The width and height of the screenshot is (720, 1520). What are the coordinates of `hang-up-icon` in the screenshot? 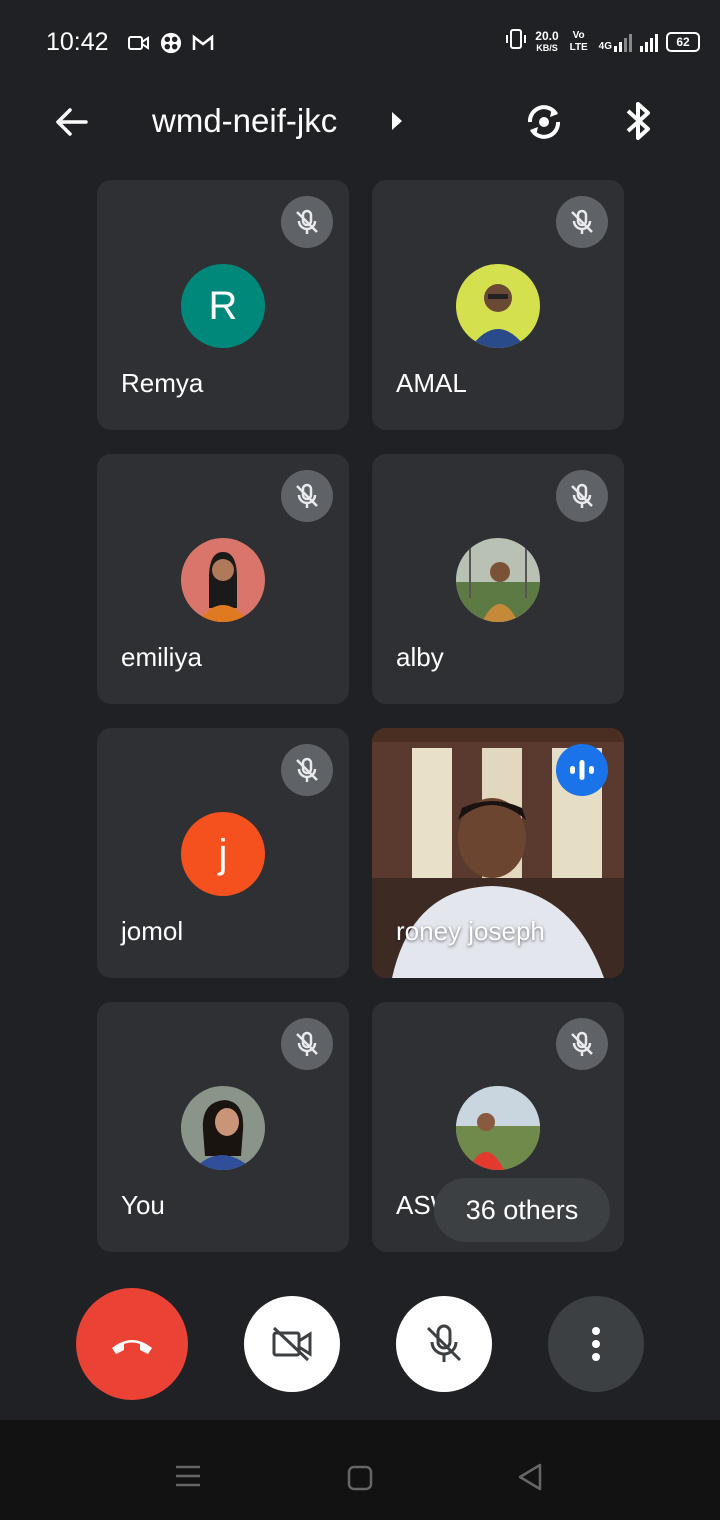 It's located at (132, 1347).